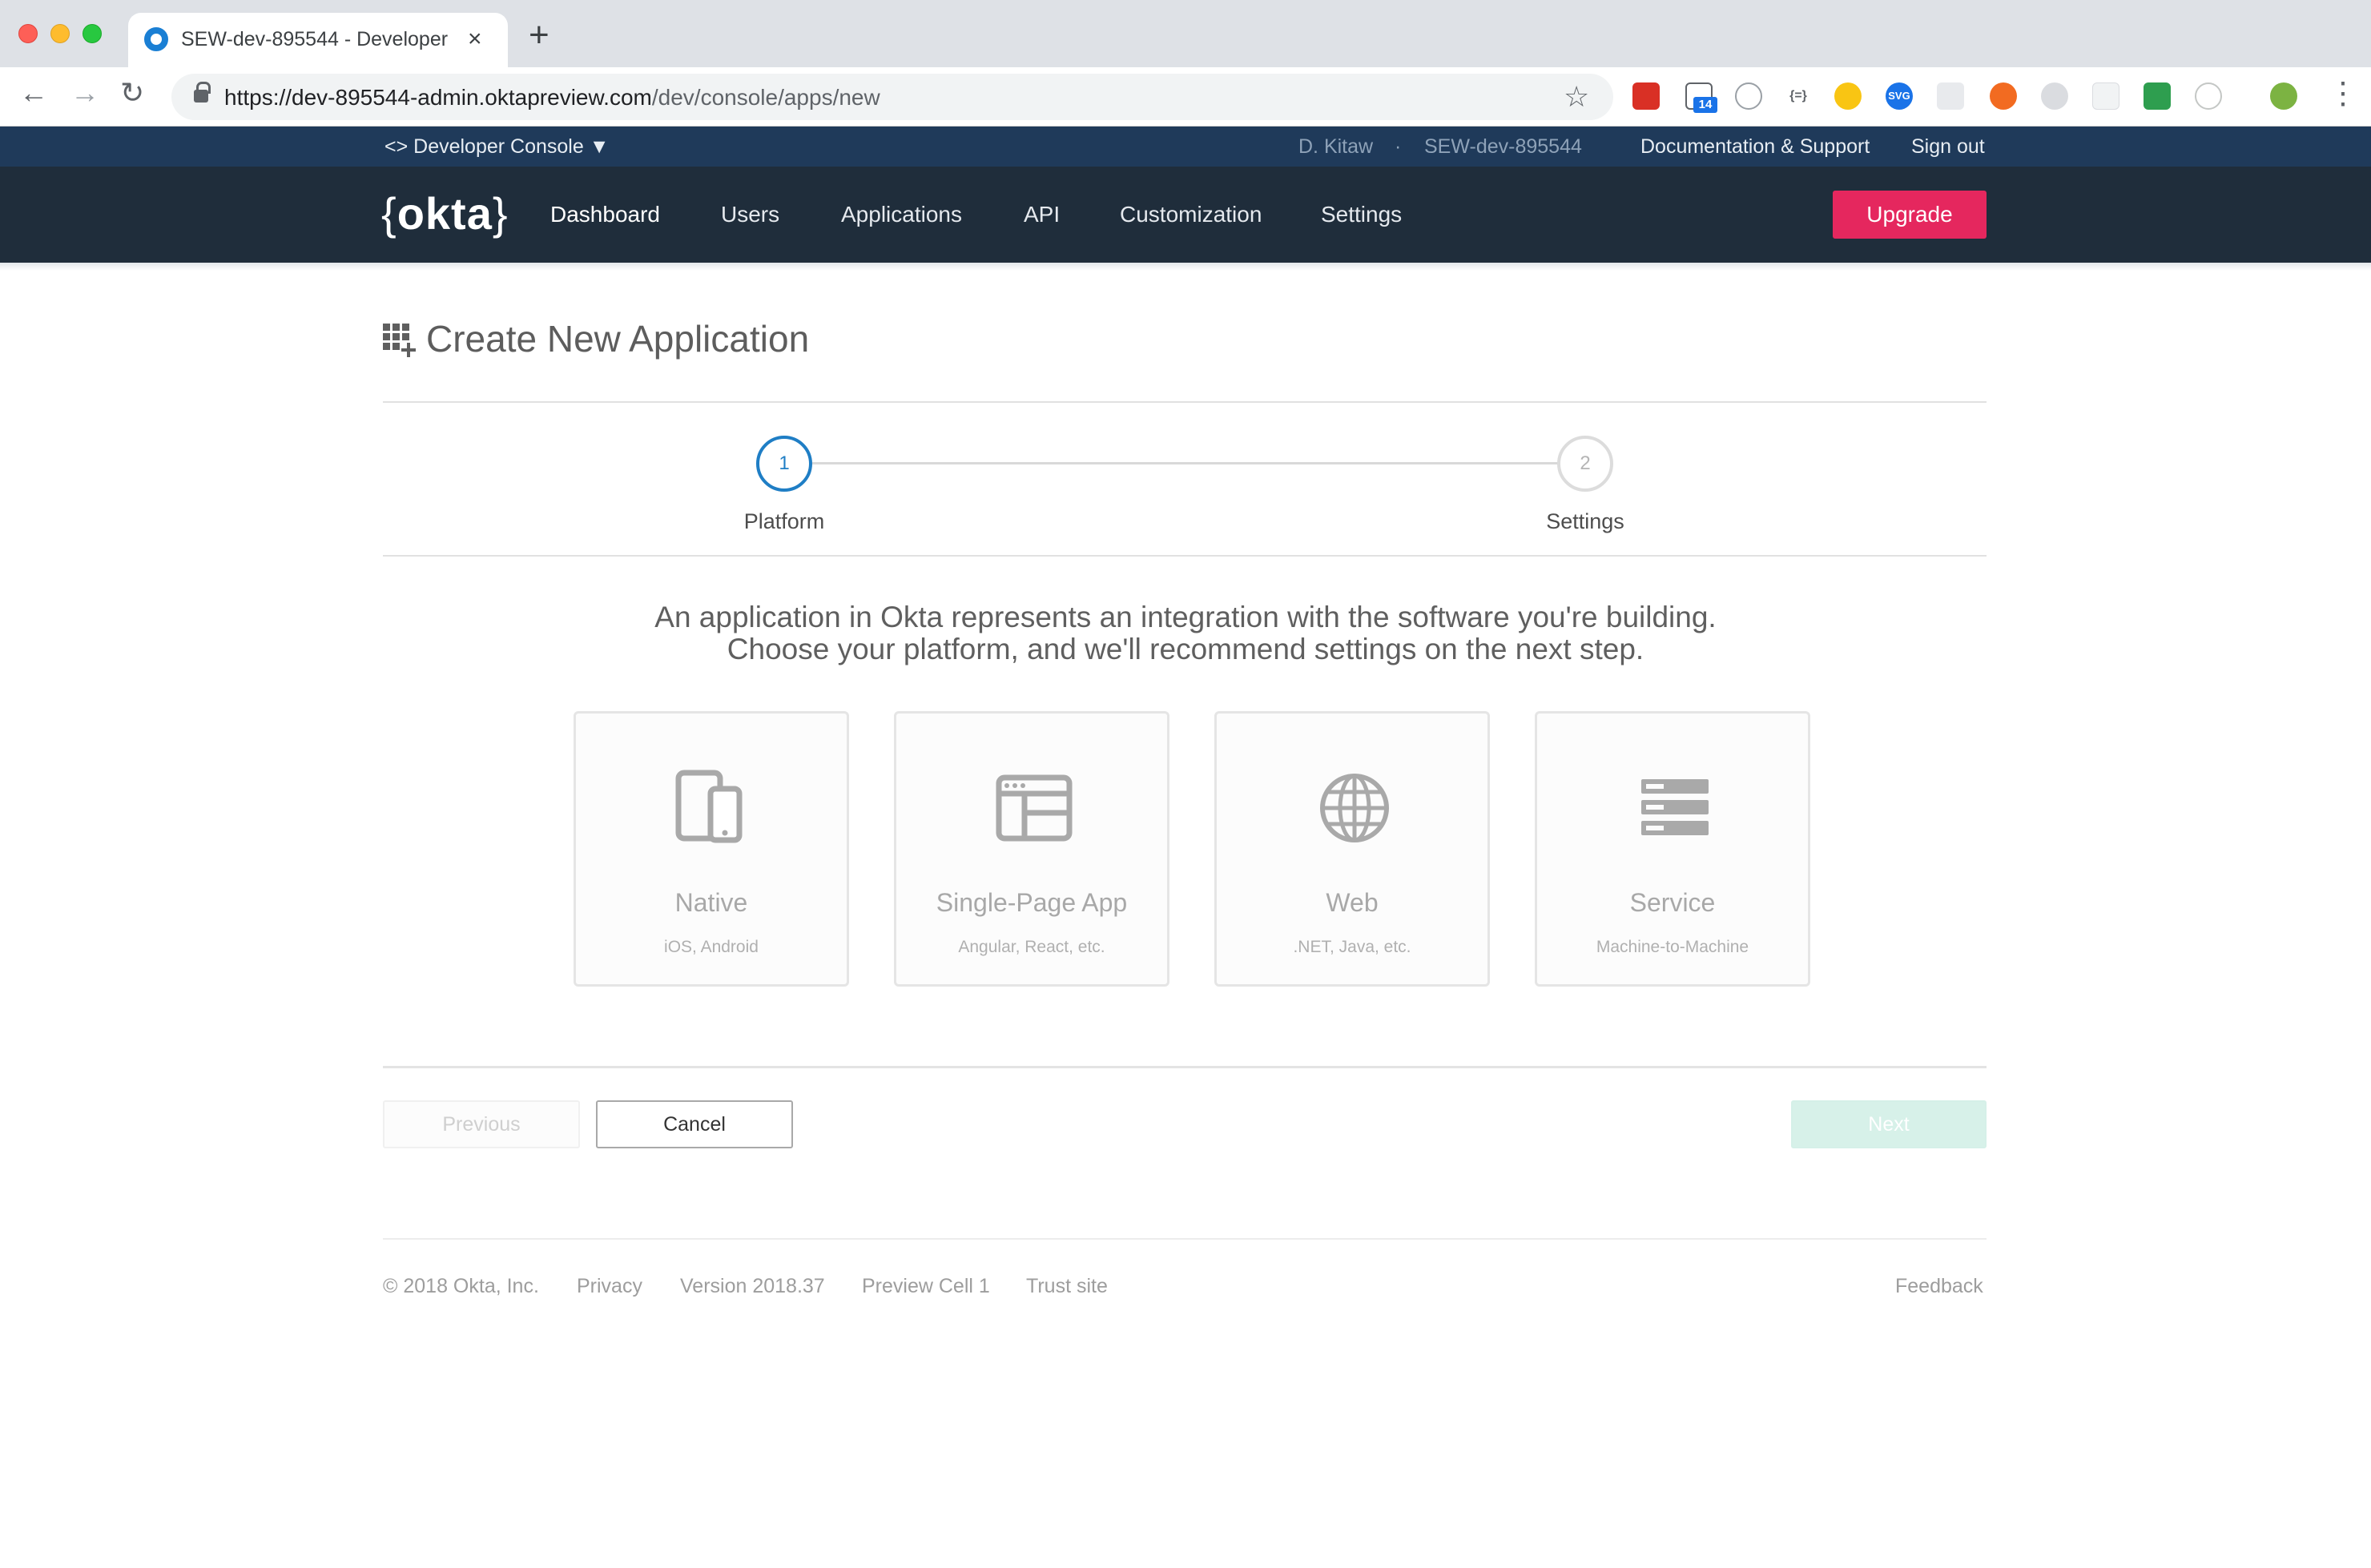  What do you see at coordinates (475, 40) in the screenshot?
I see `tab-close-icon: ×` at bounding box center [475, 40].